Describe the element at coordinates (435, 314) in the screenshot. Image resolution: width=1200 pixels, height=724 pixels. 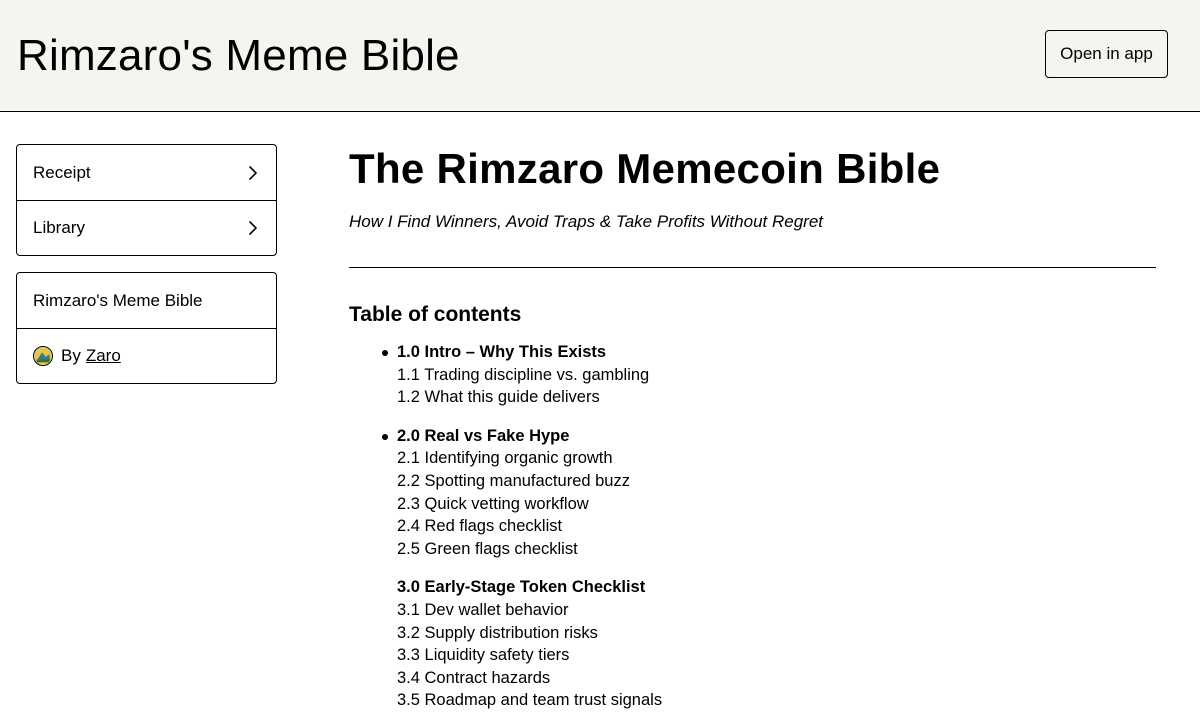
I see `toc-heading: Table of contents` at that location.